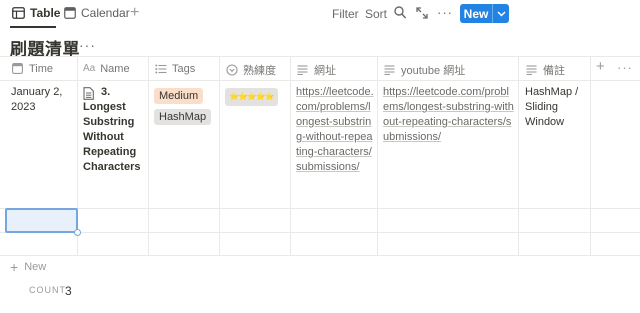 This screenshot has width=640, height=313. What do you see at coordinates (476, 13) in the screenshot?
I see `new-button-label: New` at bounding box center [476, 13].